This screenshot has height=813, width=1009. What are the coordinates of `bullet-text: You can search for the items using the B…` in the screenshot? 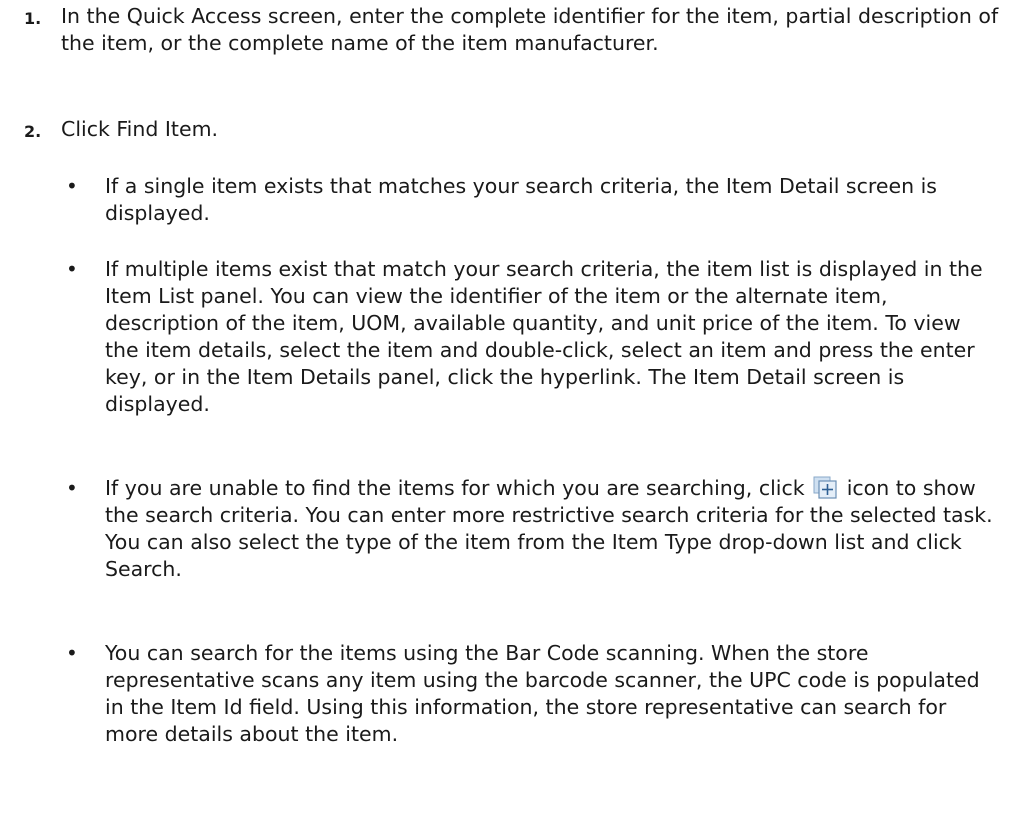 It's located at (542, 693).